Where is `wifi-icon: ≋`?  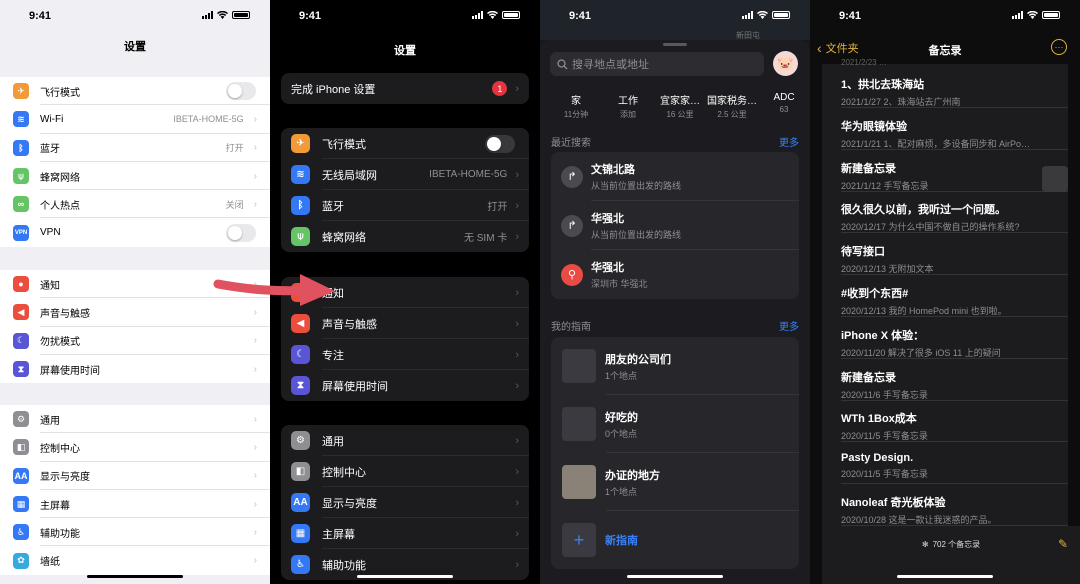 wifi-icon: ≋ is located at coordinates (300, 174).